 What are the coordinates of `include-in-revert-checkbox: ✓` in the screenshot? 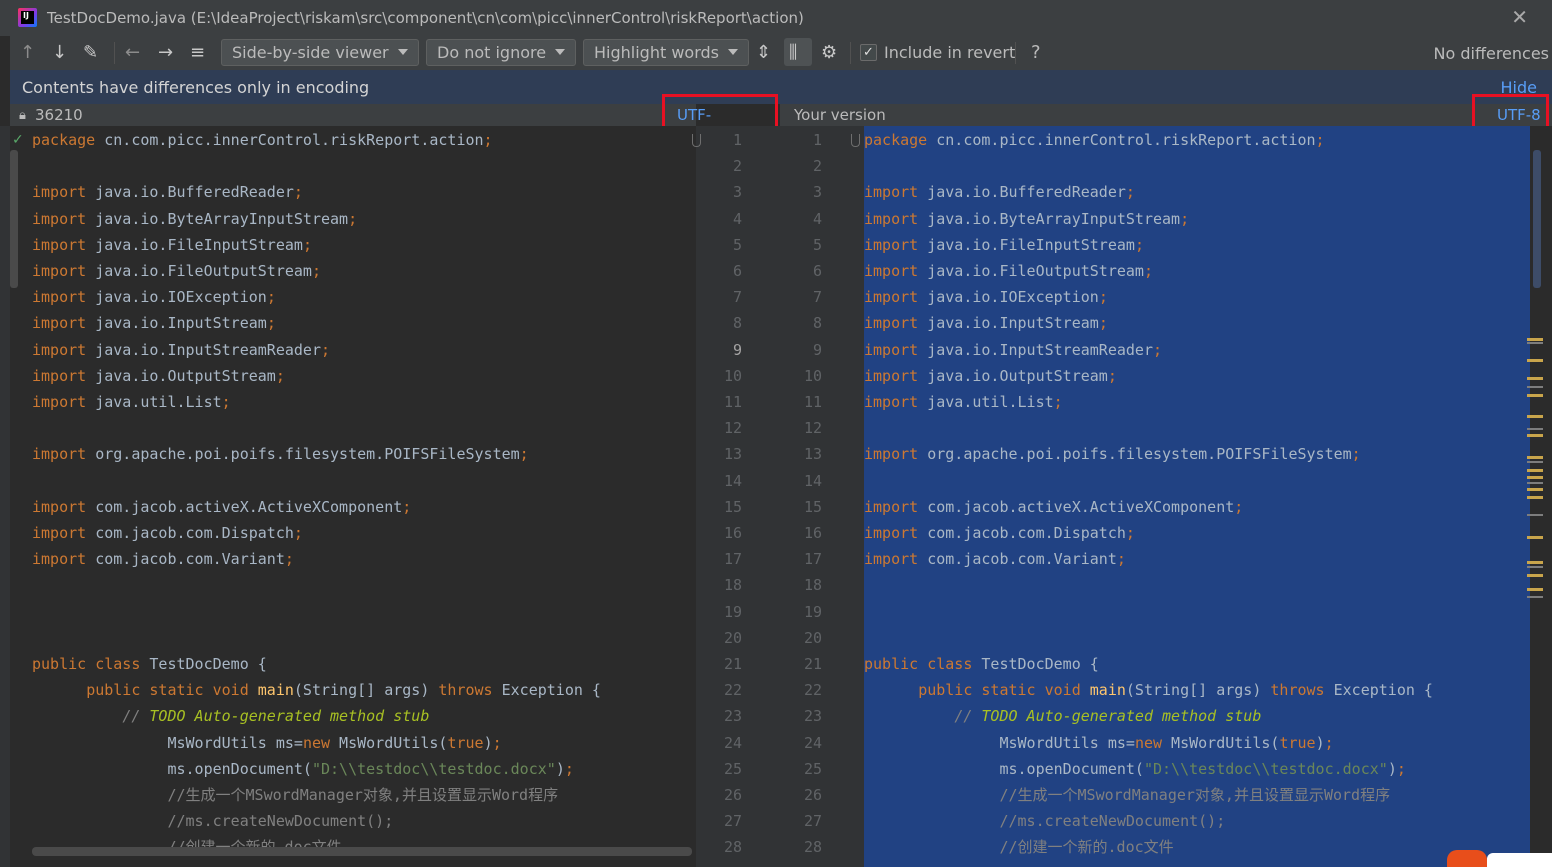 It's located at (868, 52).